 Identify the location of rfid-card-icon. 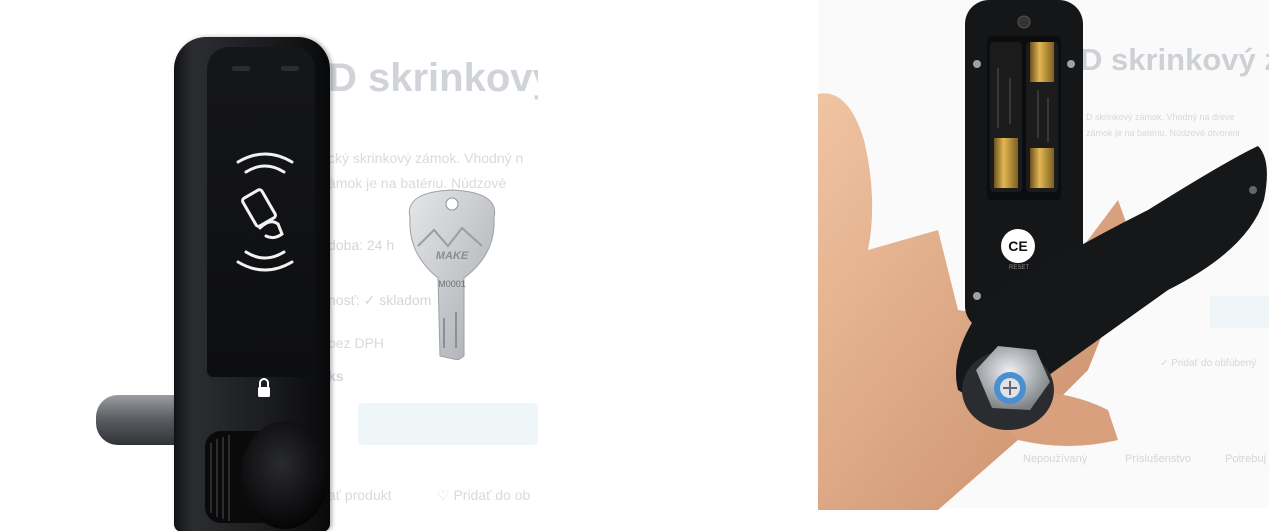
(265, 212).